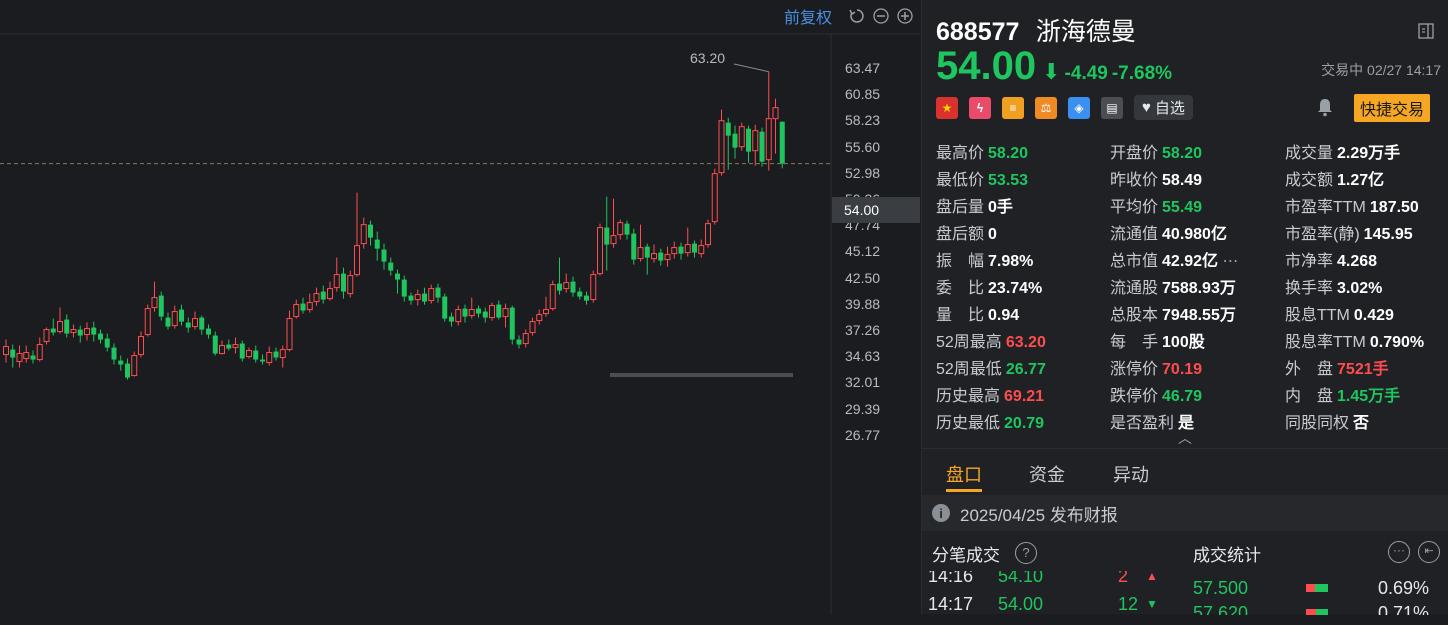  Describe the element at coordinates (863, 434) in the screenshot. I see `y-tick-label: 26.77` at that location.